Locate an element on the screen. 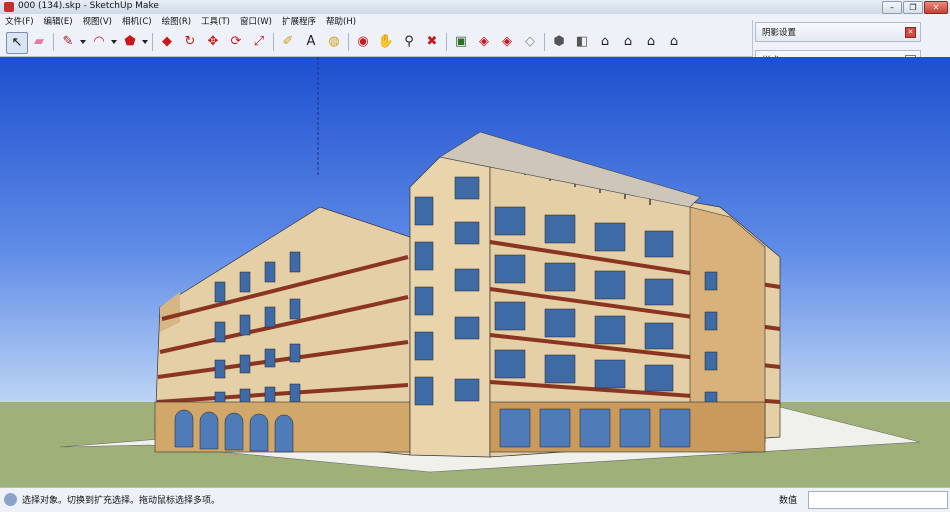 This screenshot has height=512, width=950. right-view-icon: ⌂ is located at coordinates (628, 42).